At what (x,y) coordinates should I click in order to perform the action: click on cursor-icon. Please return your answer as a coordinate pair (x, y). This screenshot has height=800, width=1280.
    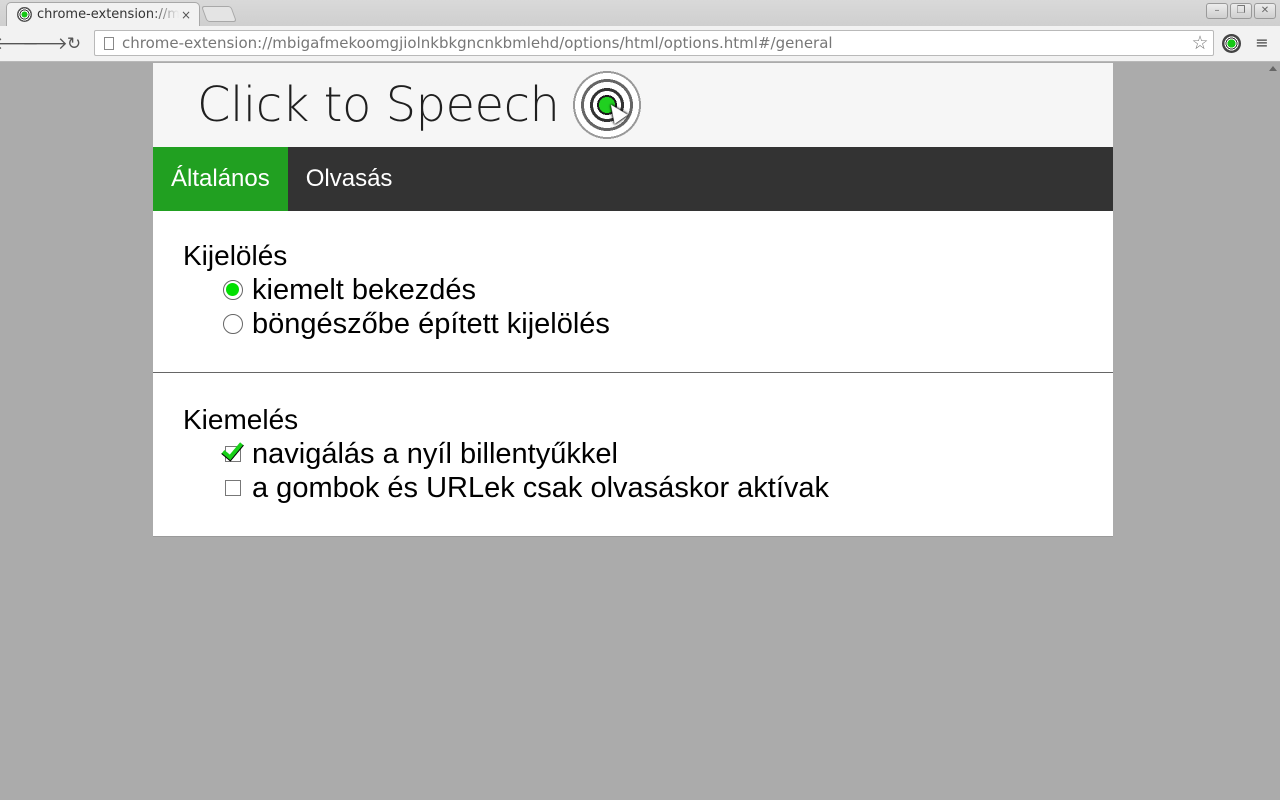
    Looking at the image, I should click on (616, 112).